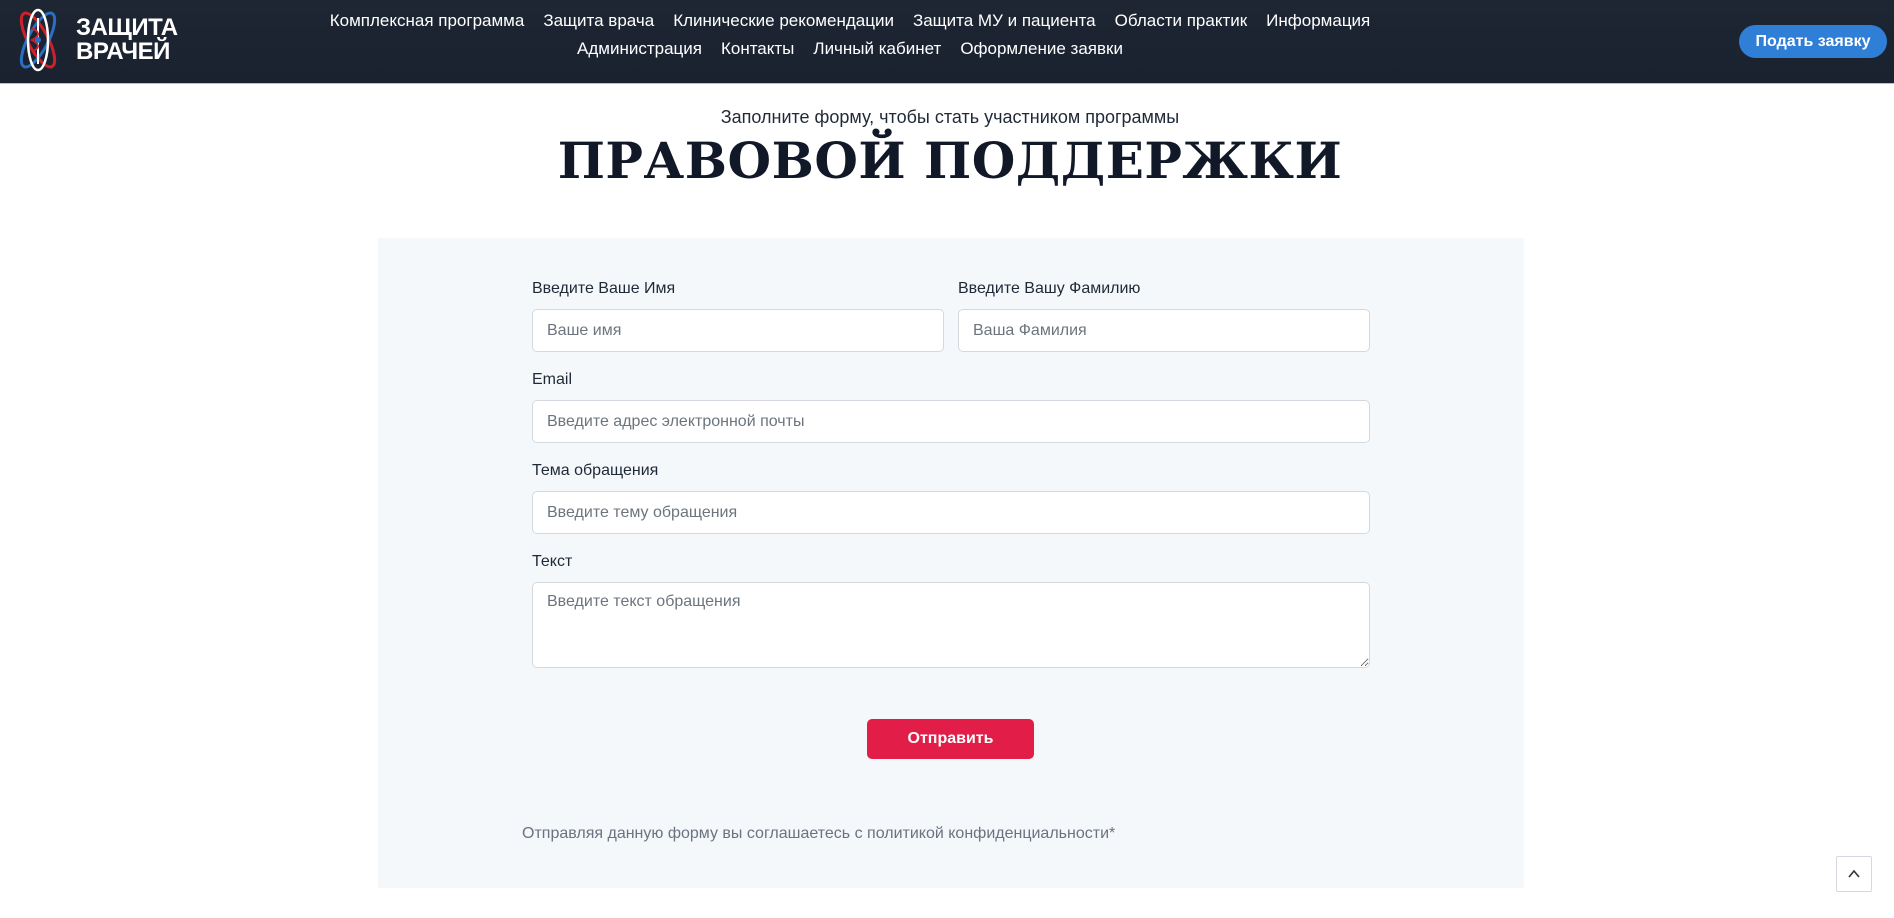 The height and width of the screenshot is (918, 1894). I want to click on logo-line-1: ЗАЩИТА, so click(127, 27).